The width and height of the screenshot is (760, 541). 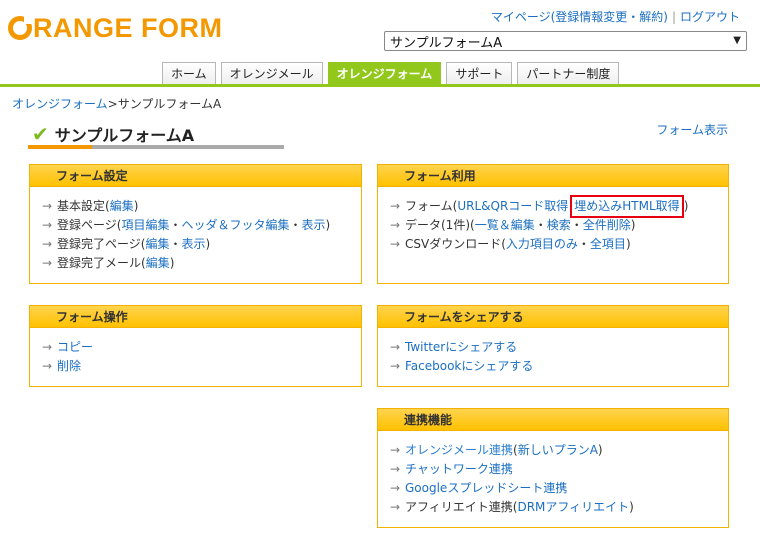 I want to click on checkmark-icon: ✔, so click(x=40, y=134).